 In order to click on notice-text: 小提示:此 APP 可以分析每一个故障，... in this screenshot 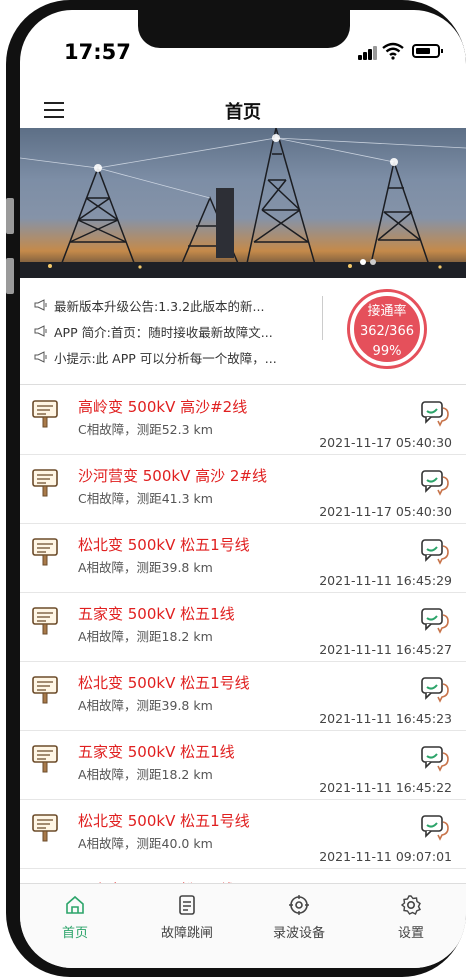, I will do `click(165, 358)`.